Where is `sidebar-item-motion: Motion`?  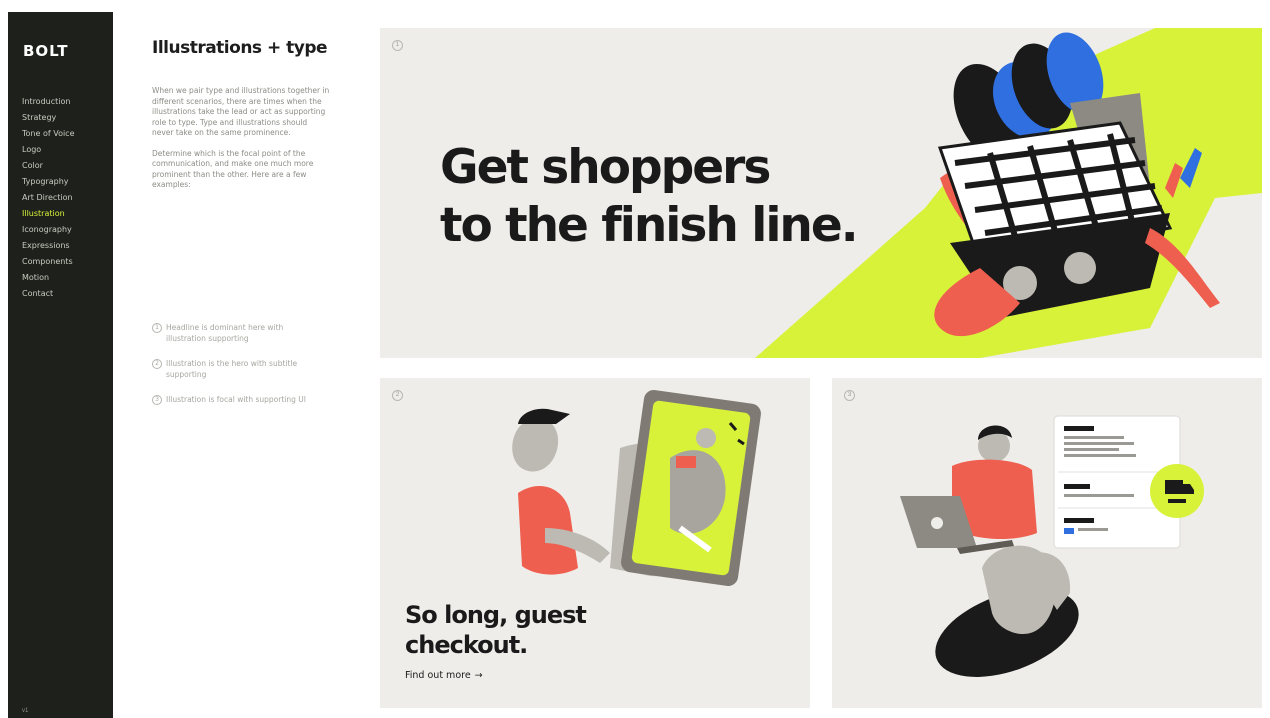 sidebar-item-motion: Motion is located at coordinates (48, 278).